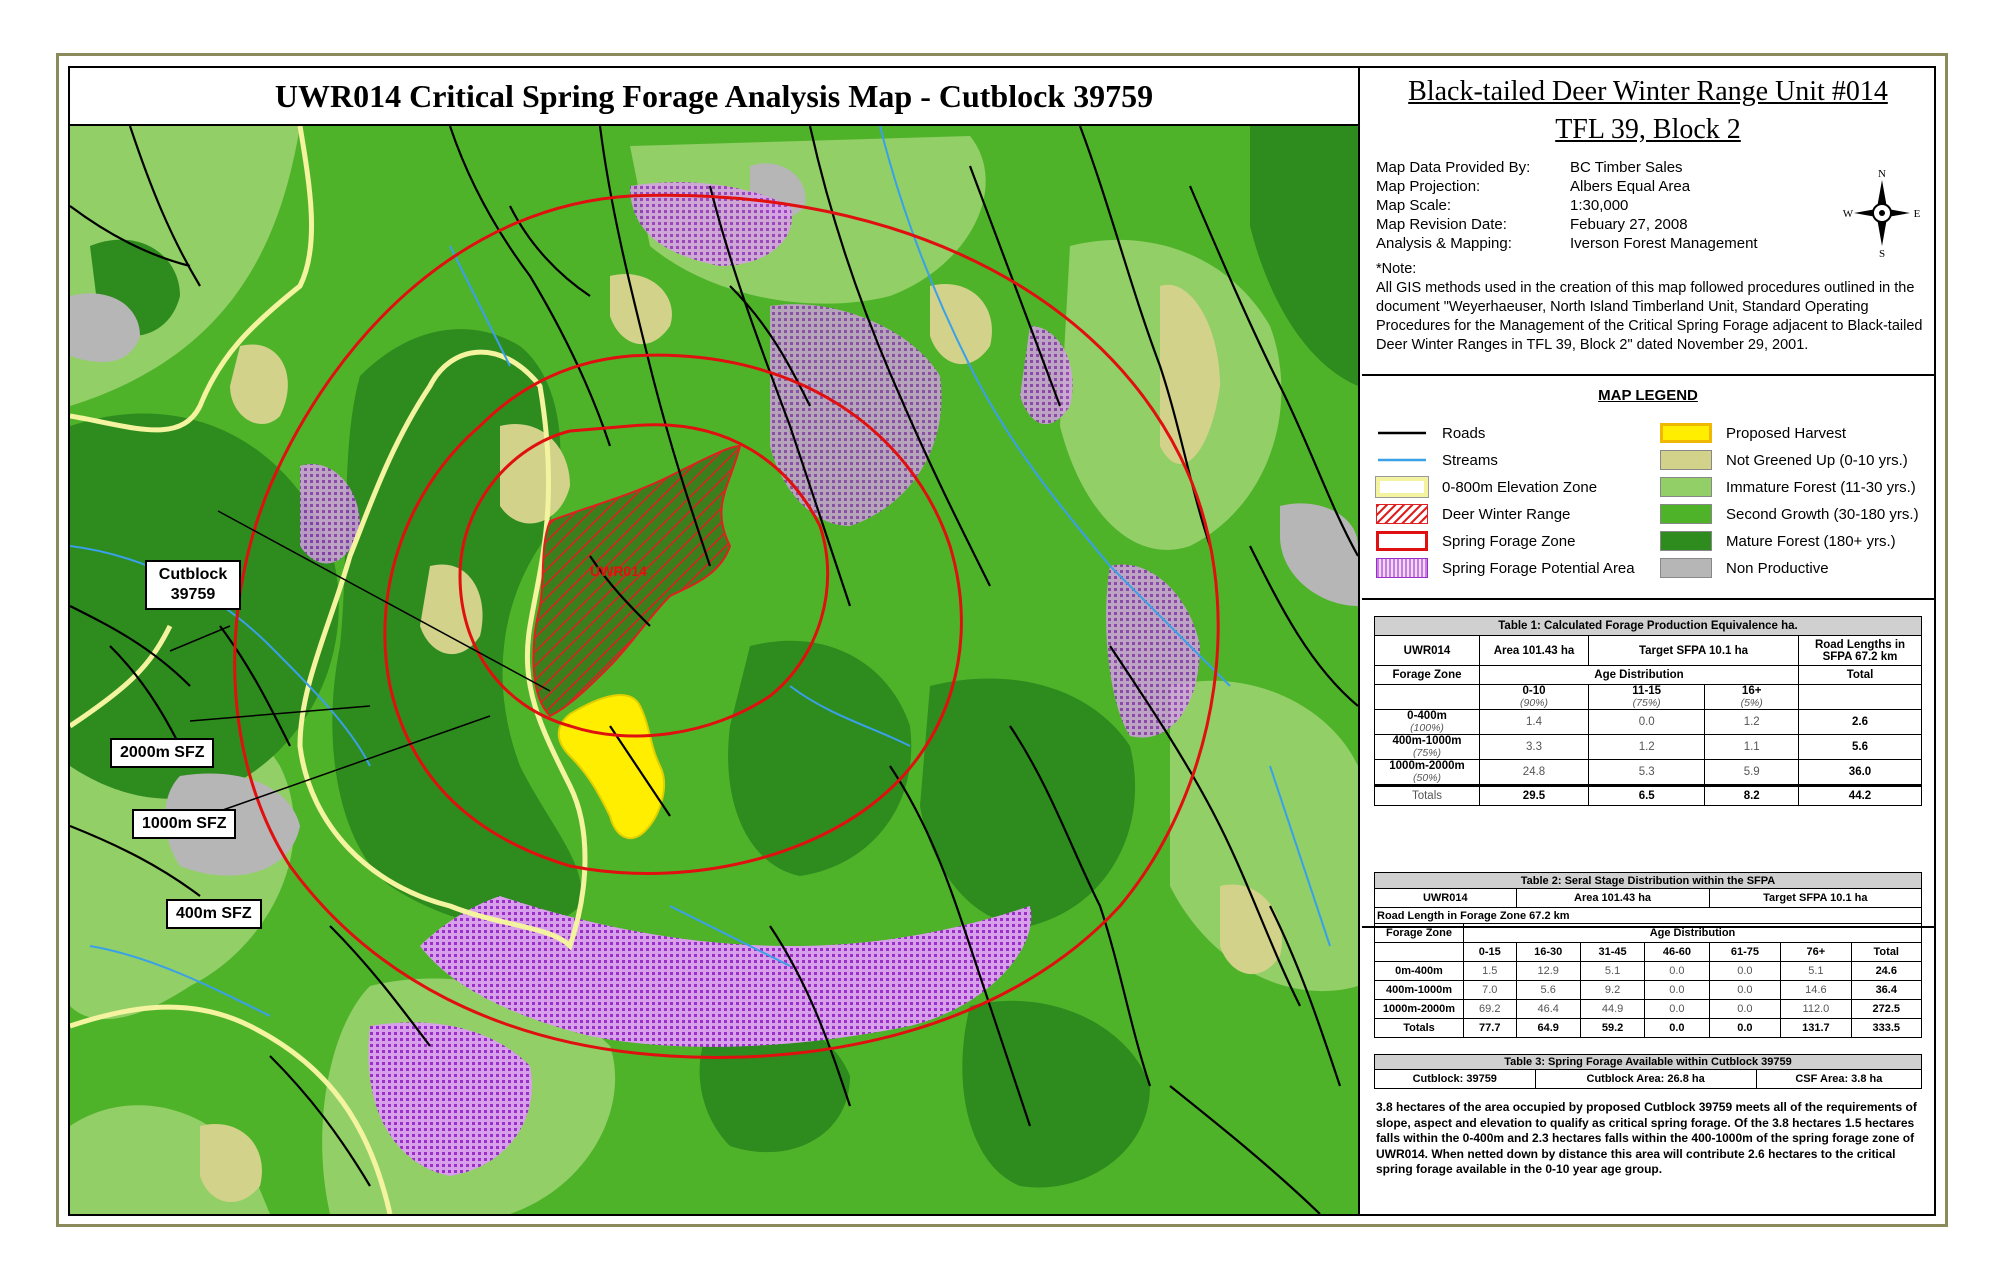 Image resolution: width=2000 pixels, height=1277 pixels. I want to click on meta-row: Map Scale: 1:30,000, so click(1567, 205).